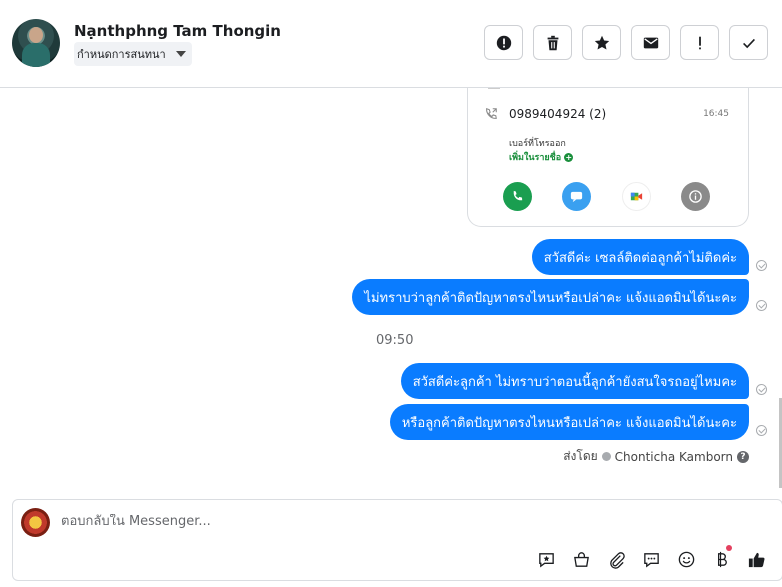  What do you see at coordinates (716, 114) in the screenshot?
I see `call-time: 16:45` at bounding box center [716, 114].